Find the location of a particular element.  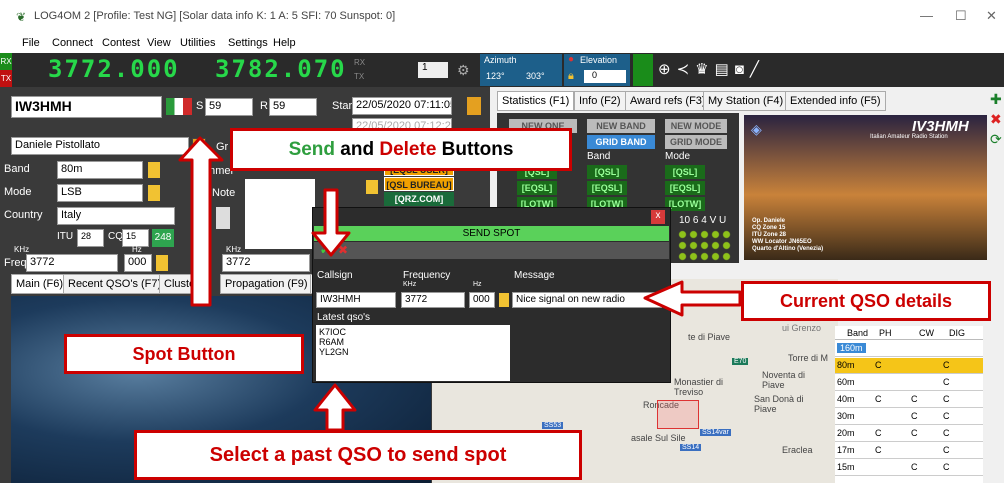

arrow-to-send-delete is located at coordinates (331, 222).